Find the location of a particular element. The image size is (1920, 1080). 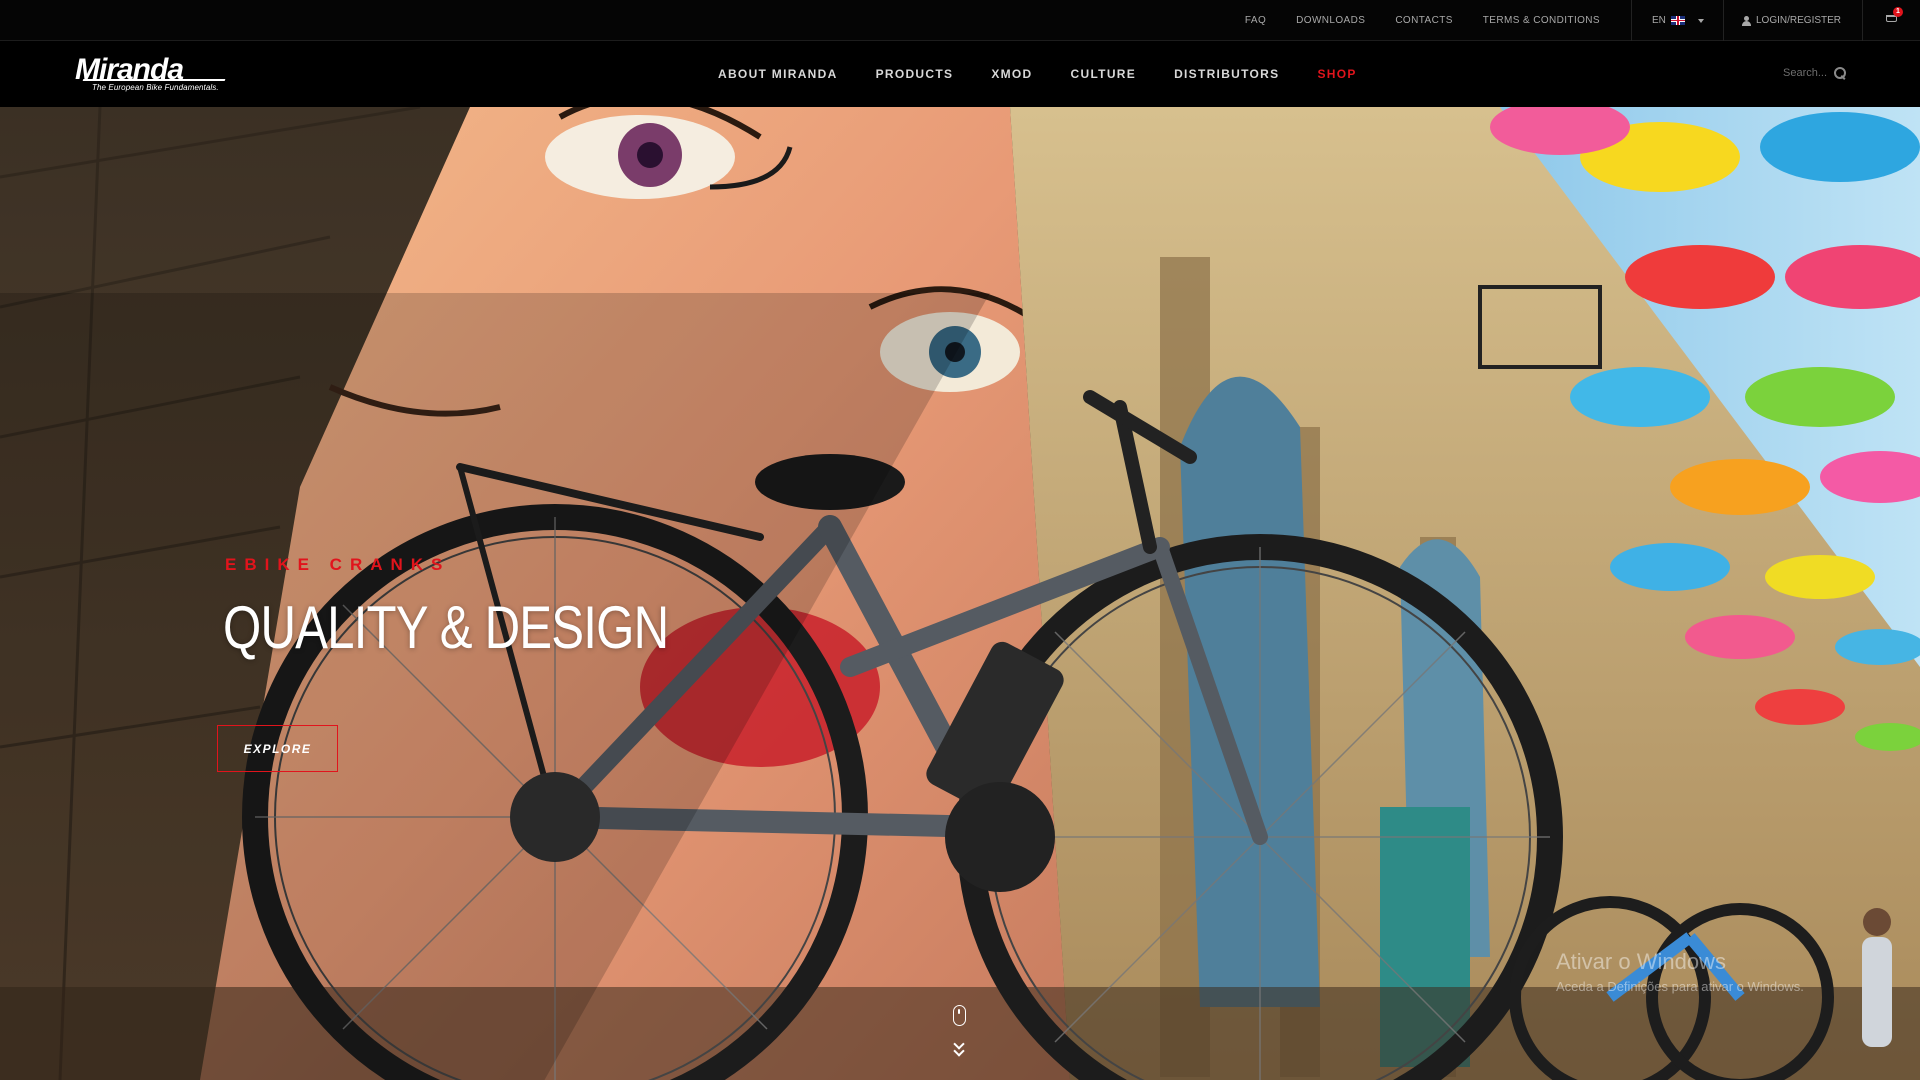

cart-count-badge: 1 is located at coordinates (1898, 12).